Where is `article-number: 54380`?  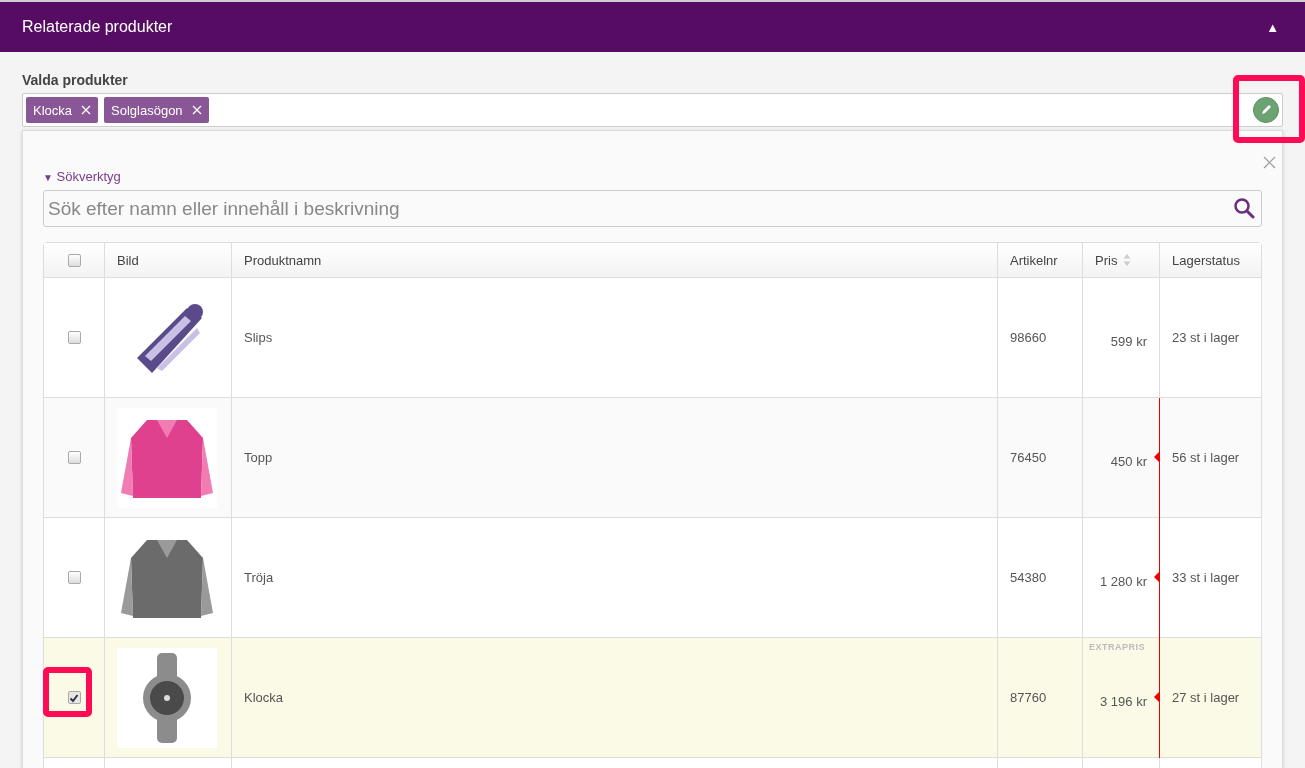 article-number: 54380 is located at coordinates (1028, 577).